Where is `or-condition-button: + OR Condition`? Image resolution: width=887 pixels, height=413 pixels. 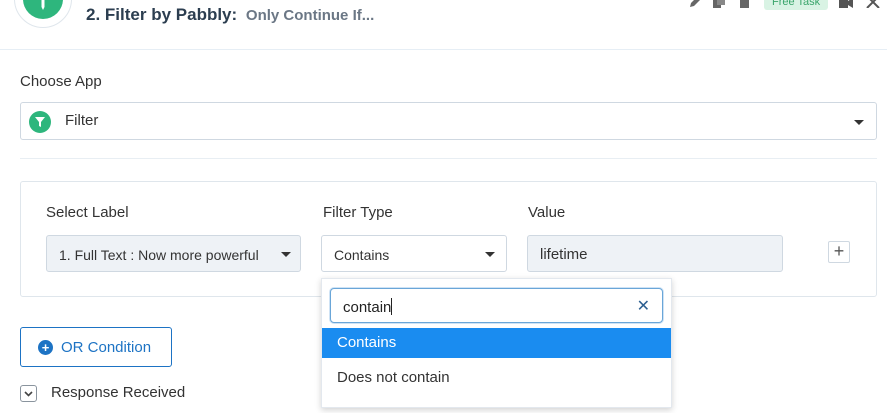
or-condition-button: + OR Condition is located at coordinates (96, 347).